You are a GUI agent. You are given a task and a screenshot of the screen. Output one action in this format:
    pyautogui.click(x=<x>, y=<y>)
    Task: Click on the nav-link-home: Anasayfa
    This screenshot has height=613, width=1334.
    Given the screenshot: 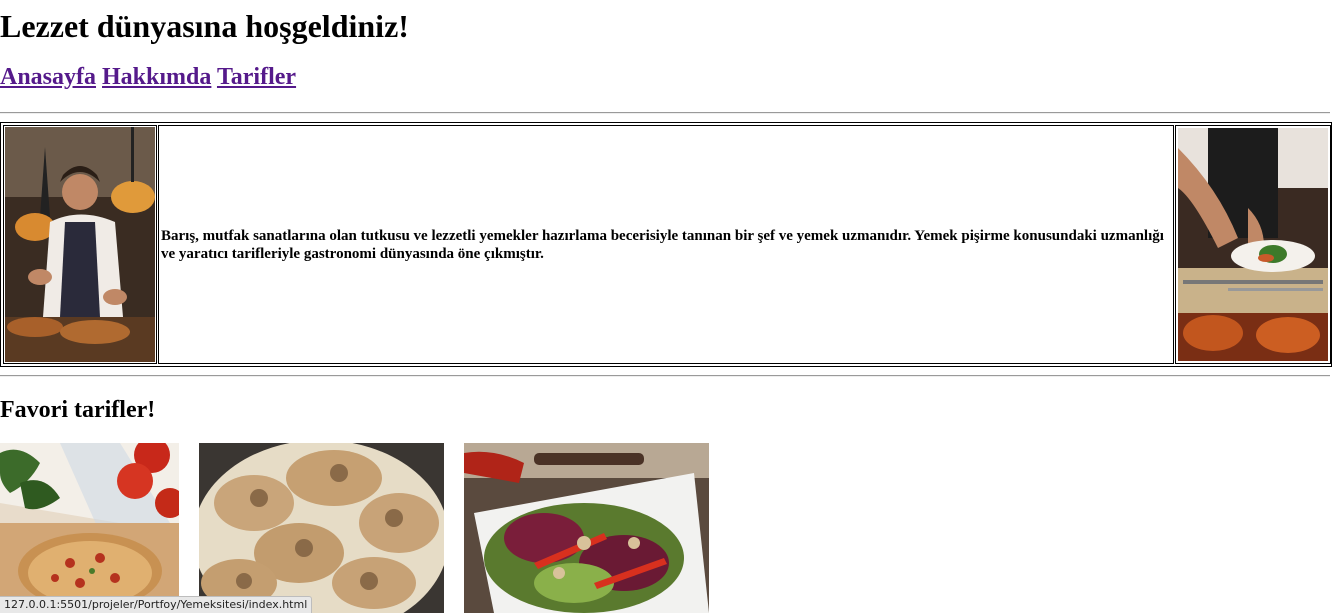 What is the action you would take?
    pyautogui.click(x=48, y=77)
    